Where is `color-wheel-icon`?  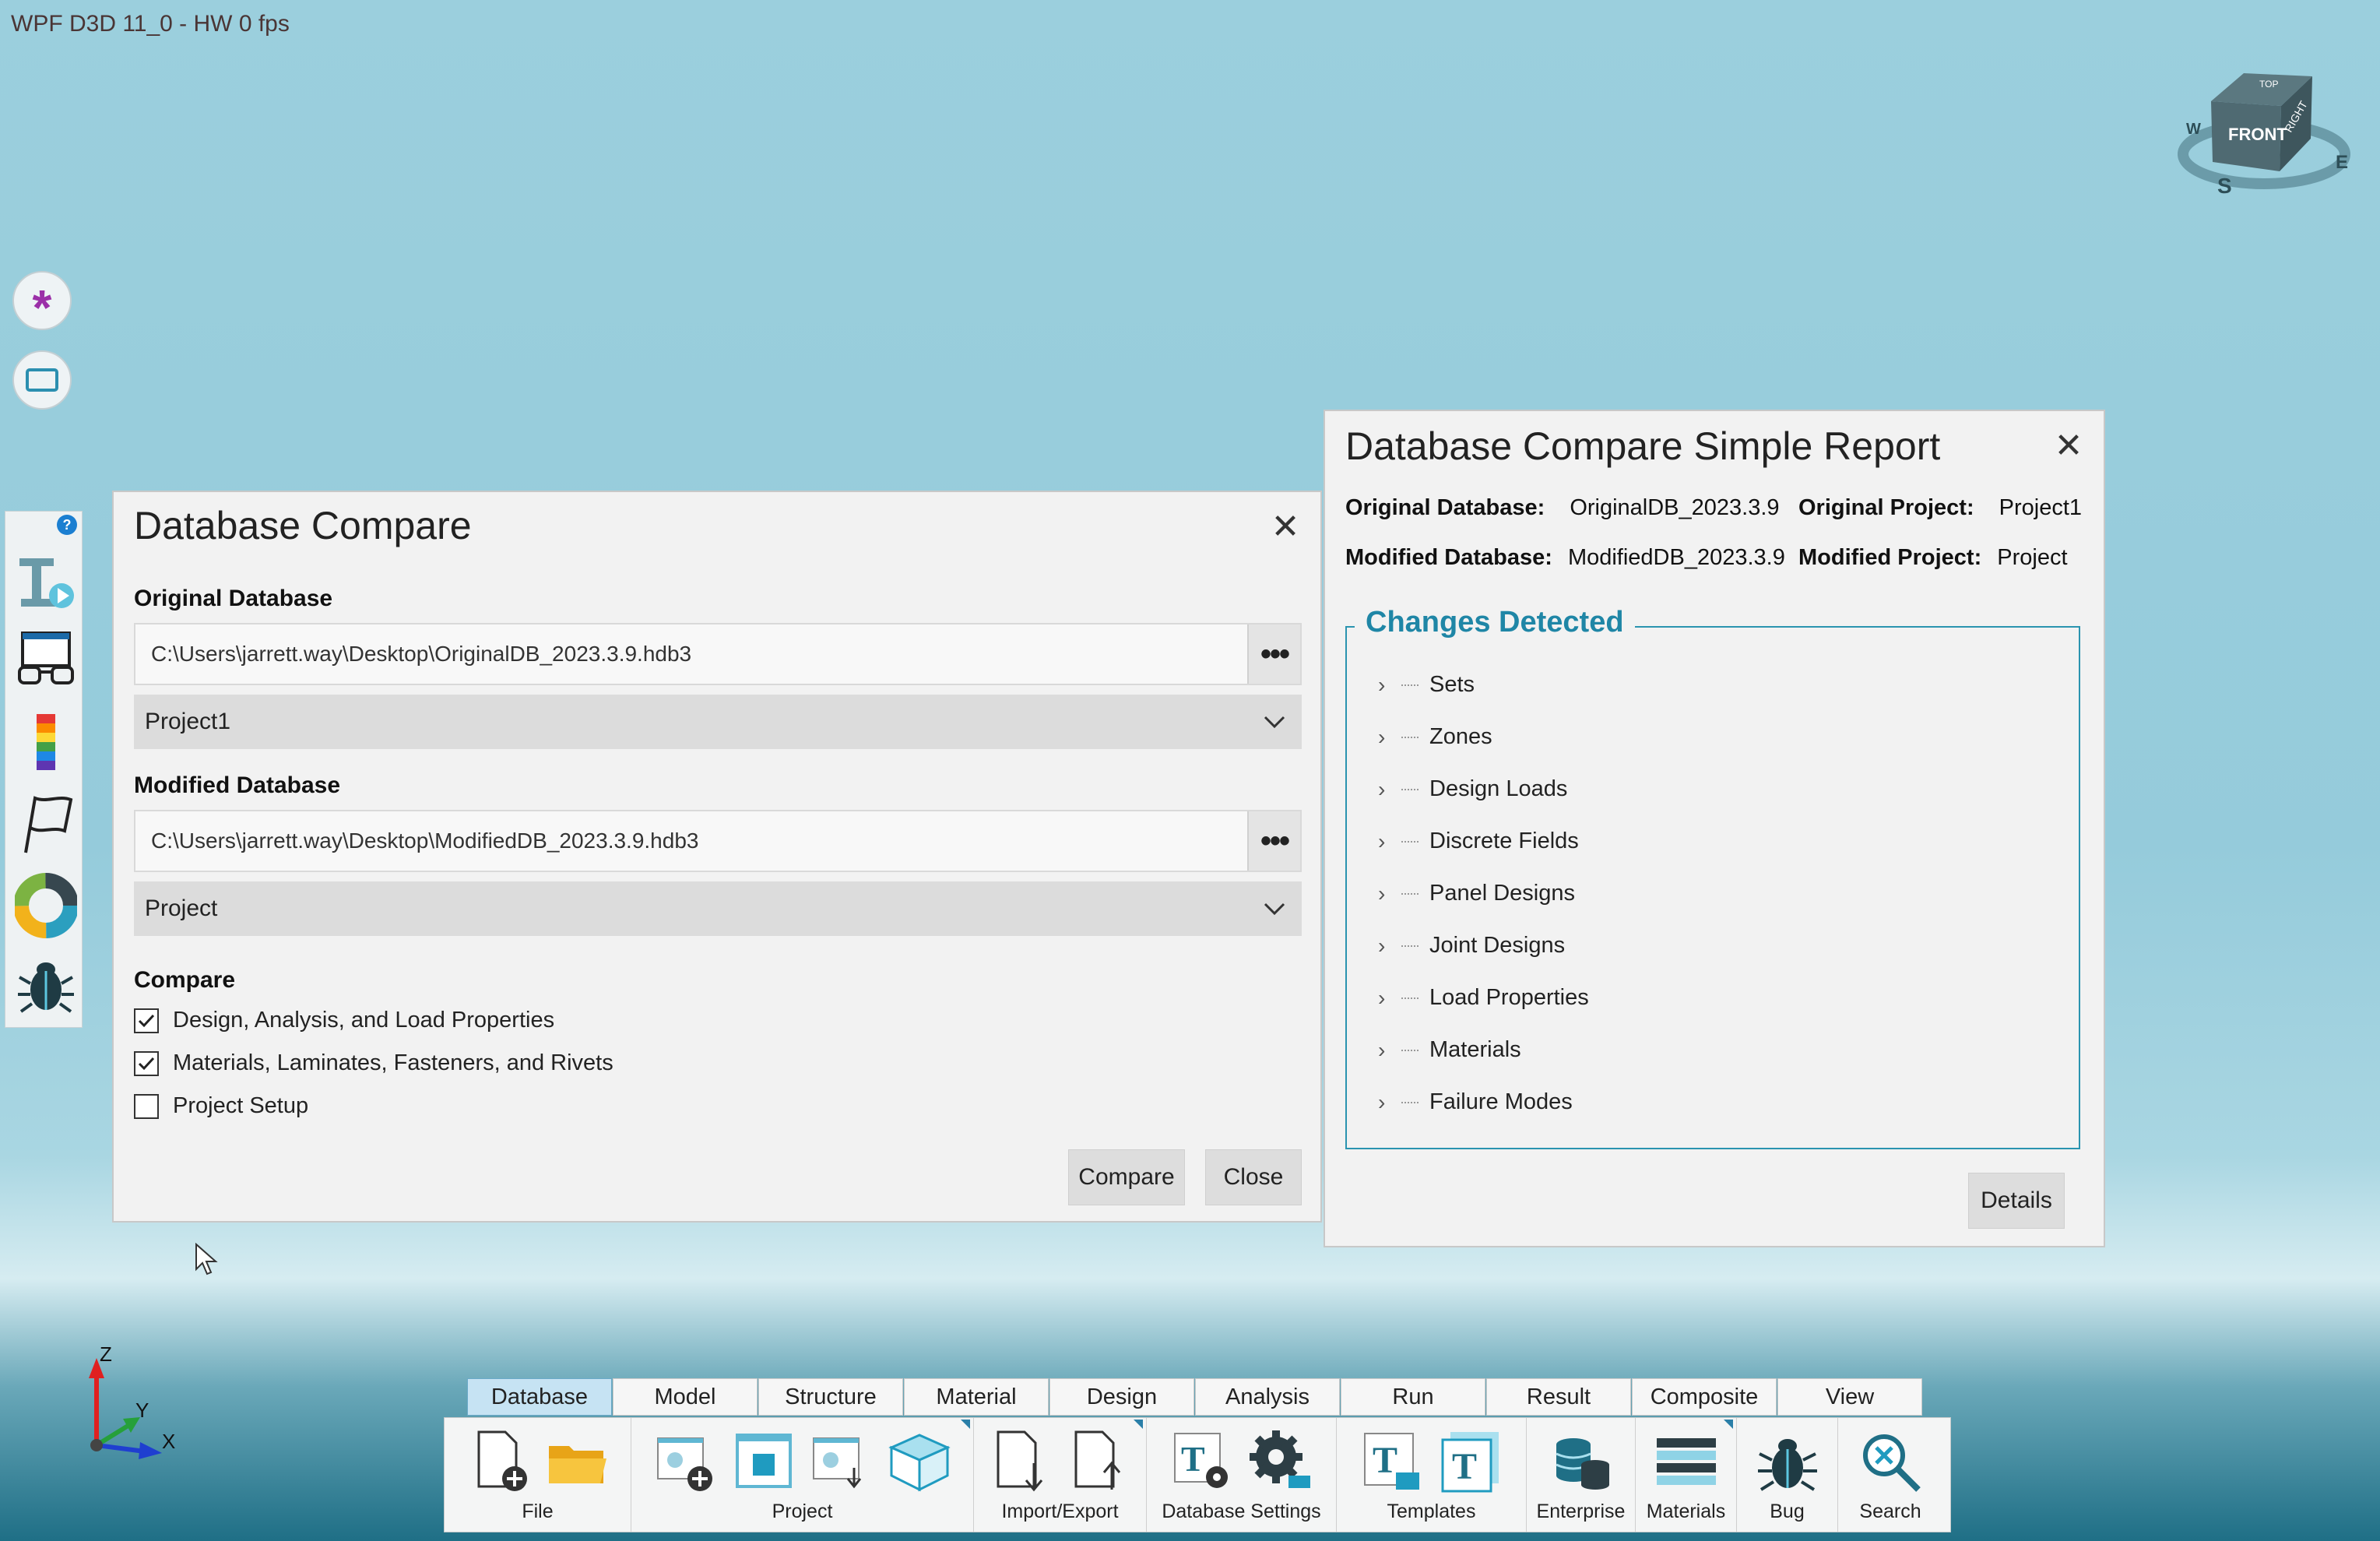
color-wheel-icon is located at coordinates (46, 906).